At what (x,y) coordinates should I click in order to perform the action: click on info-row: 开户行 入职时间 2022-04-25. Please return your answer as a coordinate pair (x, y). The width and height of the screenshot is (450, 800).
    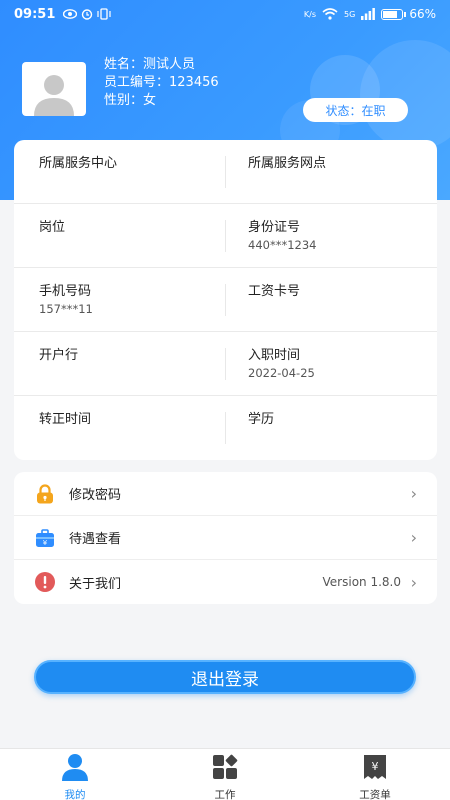
    Looking at the image, I should click on (225, 364).